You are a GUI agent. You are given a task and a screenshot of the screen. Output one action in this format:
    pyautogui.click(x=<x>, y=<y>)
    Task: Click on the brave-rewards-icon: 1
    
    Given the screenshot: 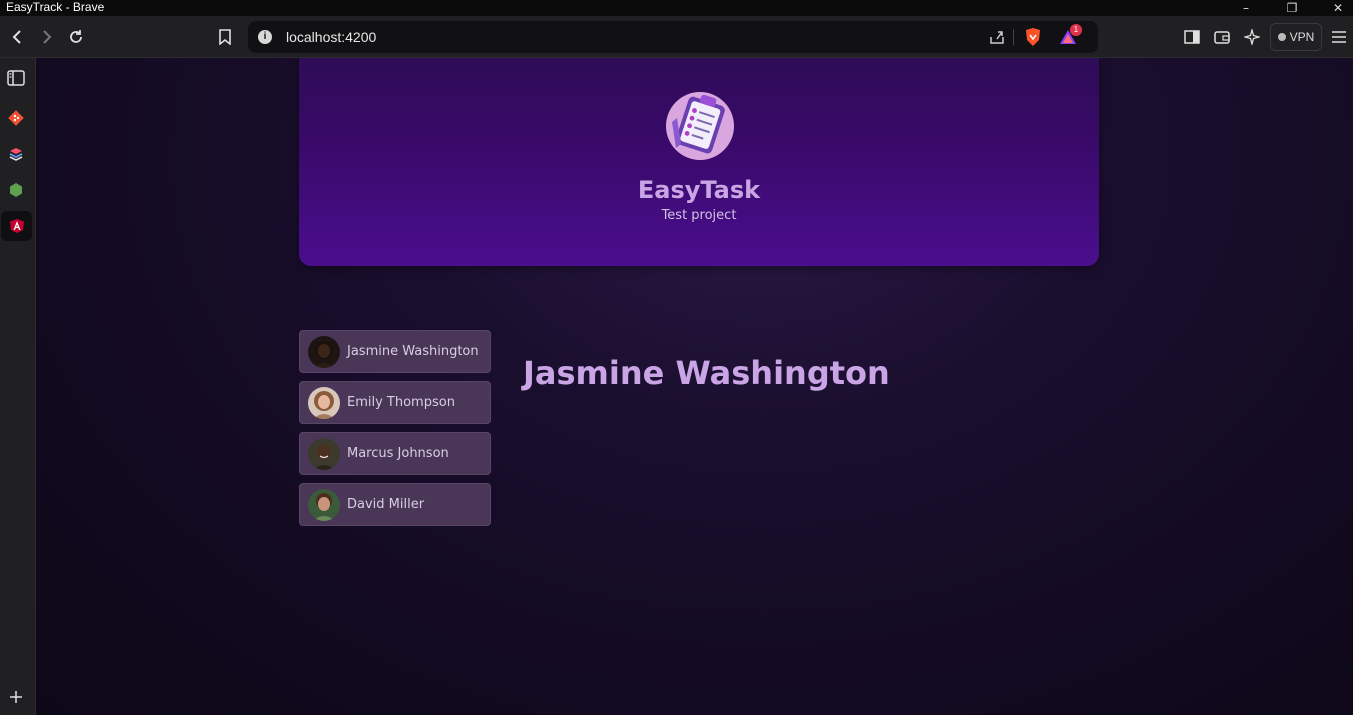 What is the action you would take?
    pyautogui.click(x=1070, y=37)
    